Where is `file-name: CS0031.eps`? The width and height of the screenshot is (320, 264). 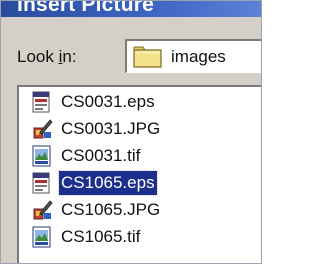
file-name: CS0031.eps is located at coordinates (108, 101).